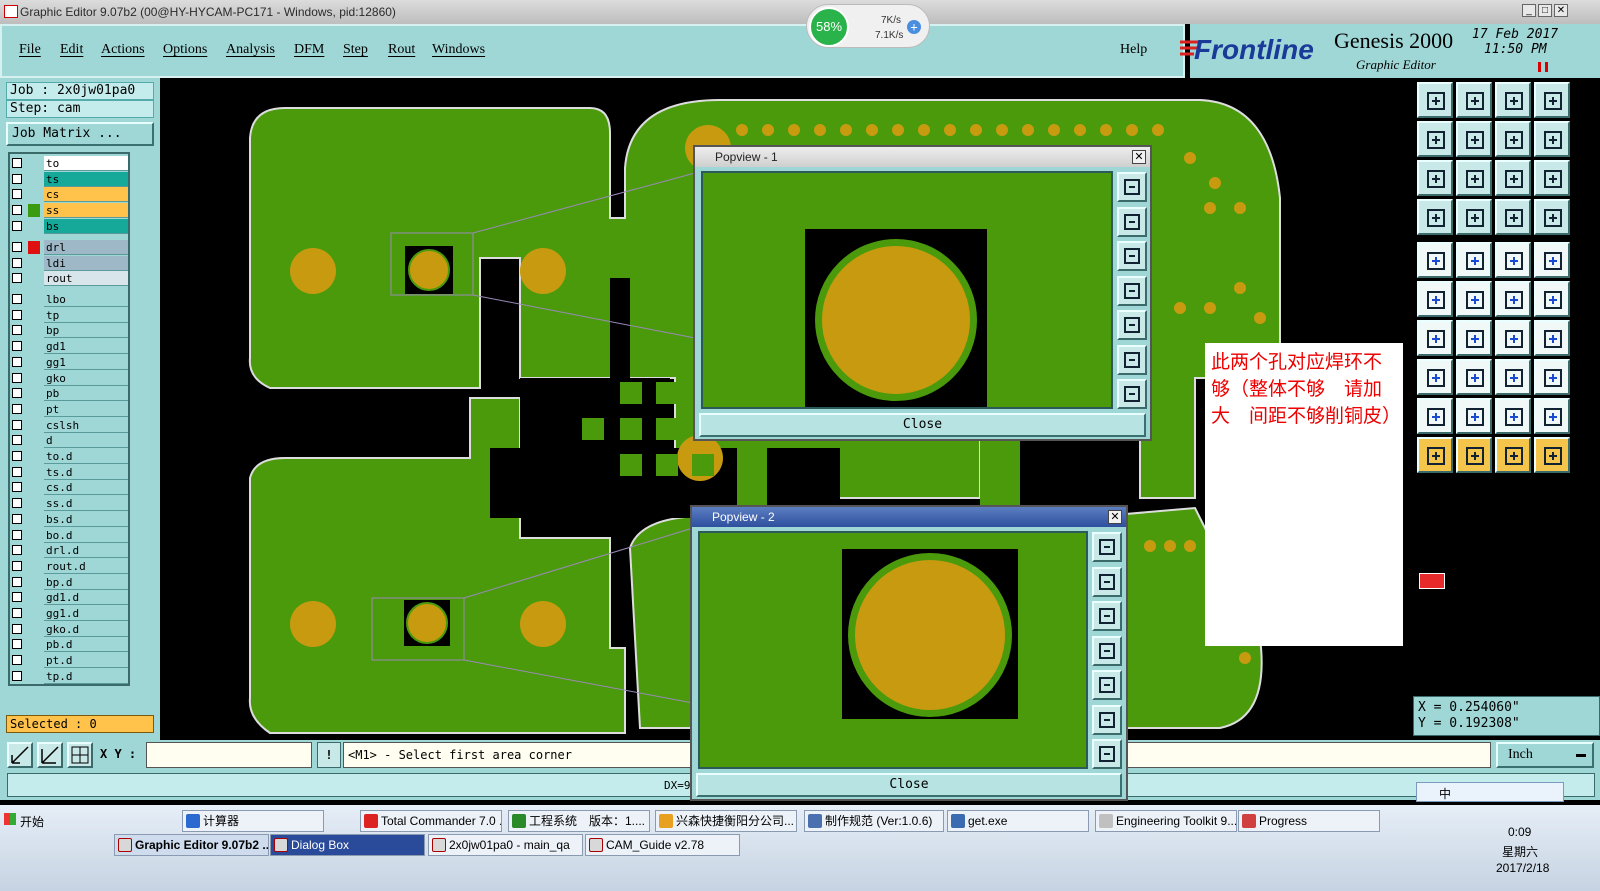  Describe the element at coordinates (1513, 377) in the screenshot. I see `scale-move-icon` at that location.